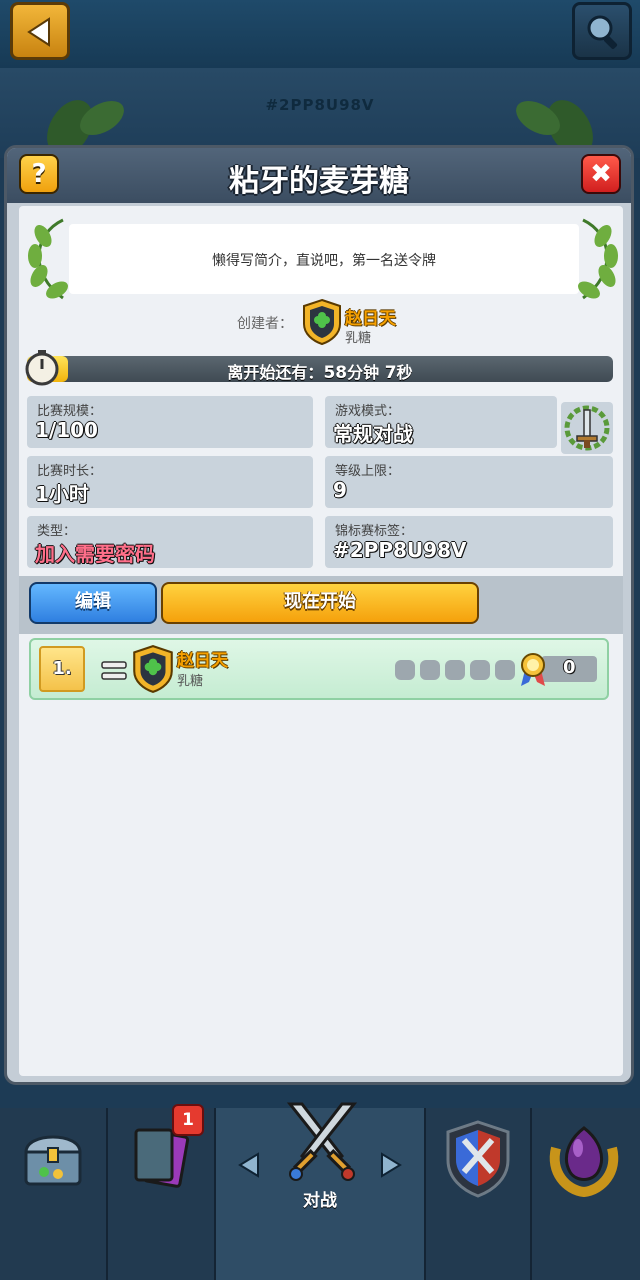  I want to click on countdown-seconds: 7, so click(390, 373).